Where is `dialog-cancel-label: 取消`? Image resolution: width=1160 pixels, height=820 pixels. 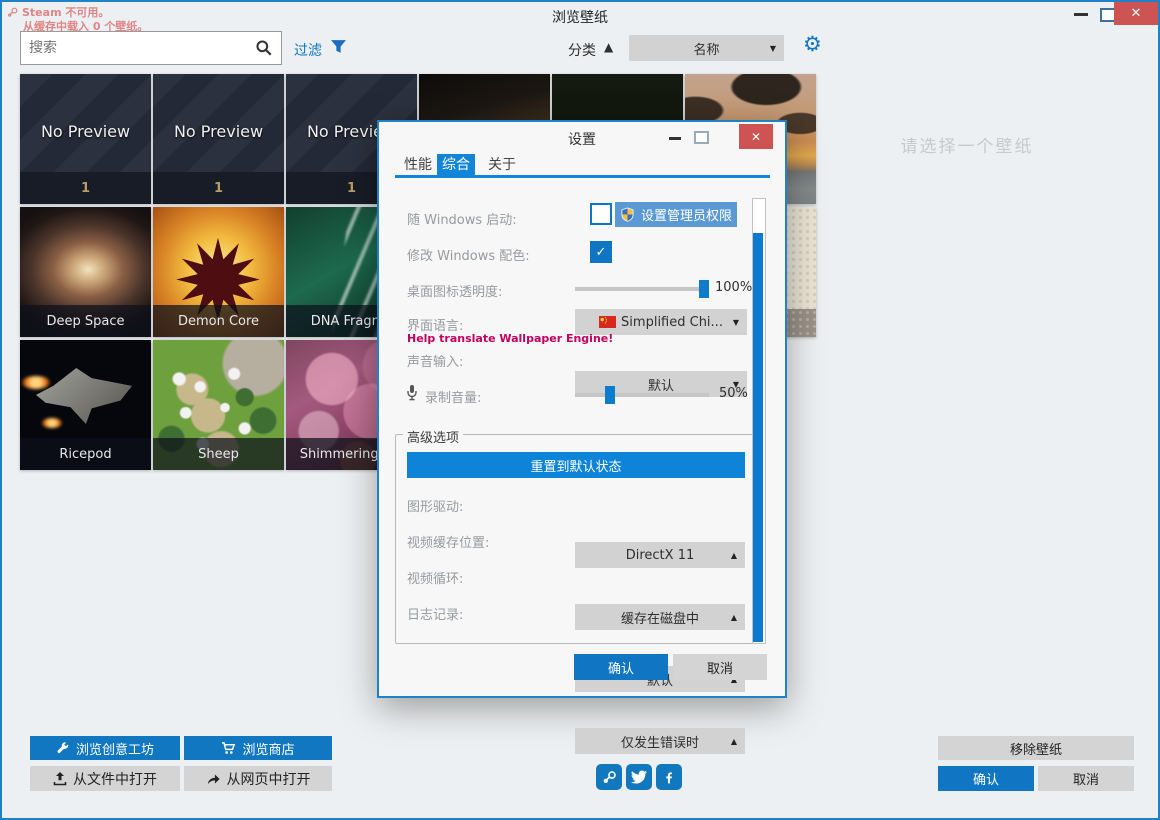 dialog-cancel-label: 取消 is located at coordinates (719, 669).